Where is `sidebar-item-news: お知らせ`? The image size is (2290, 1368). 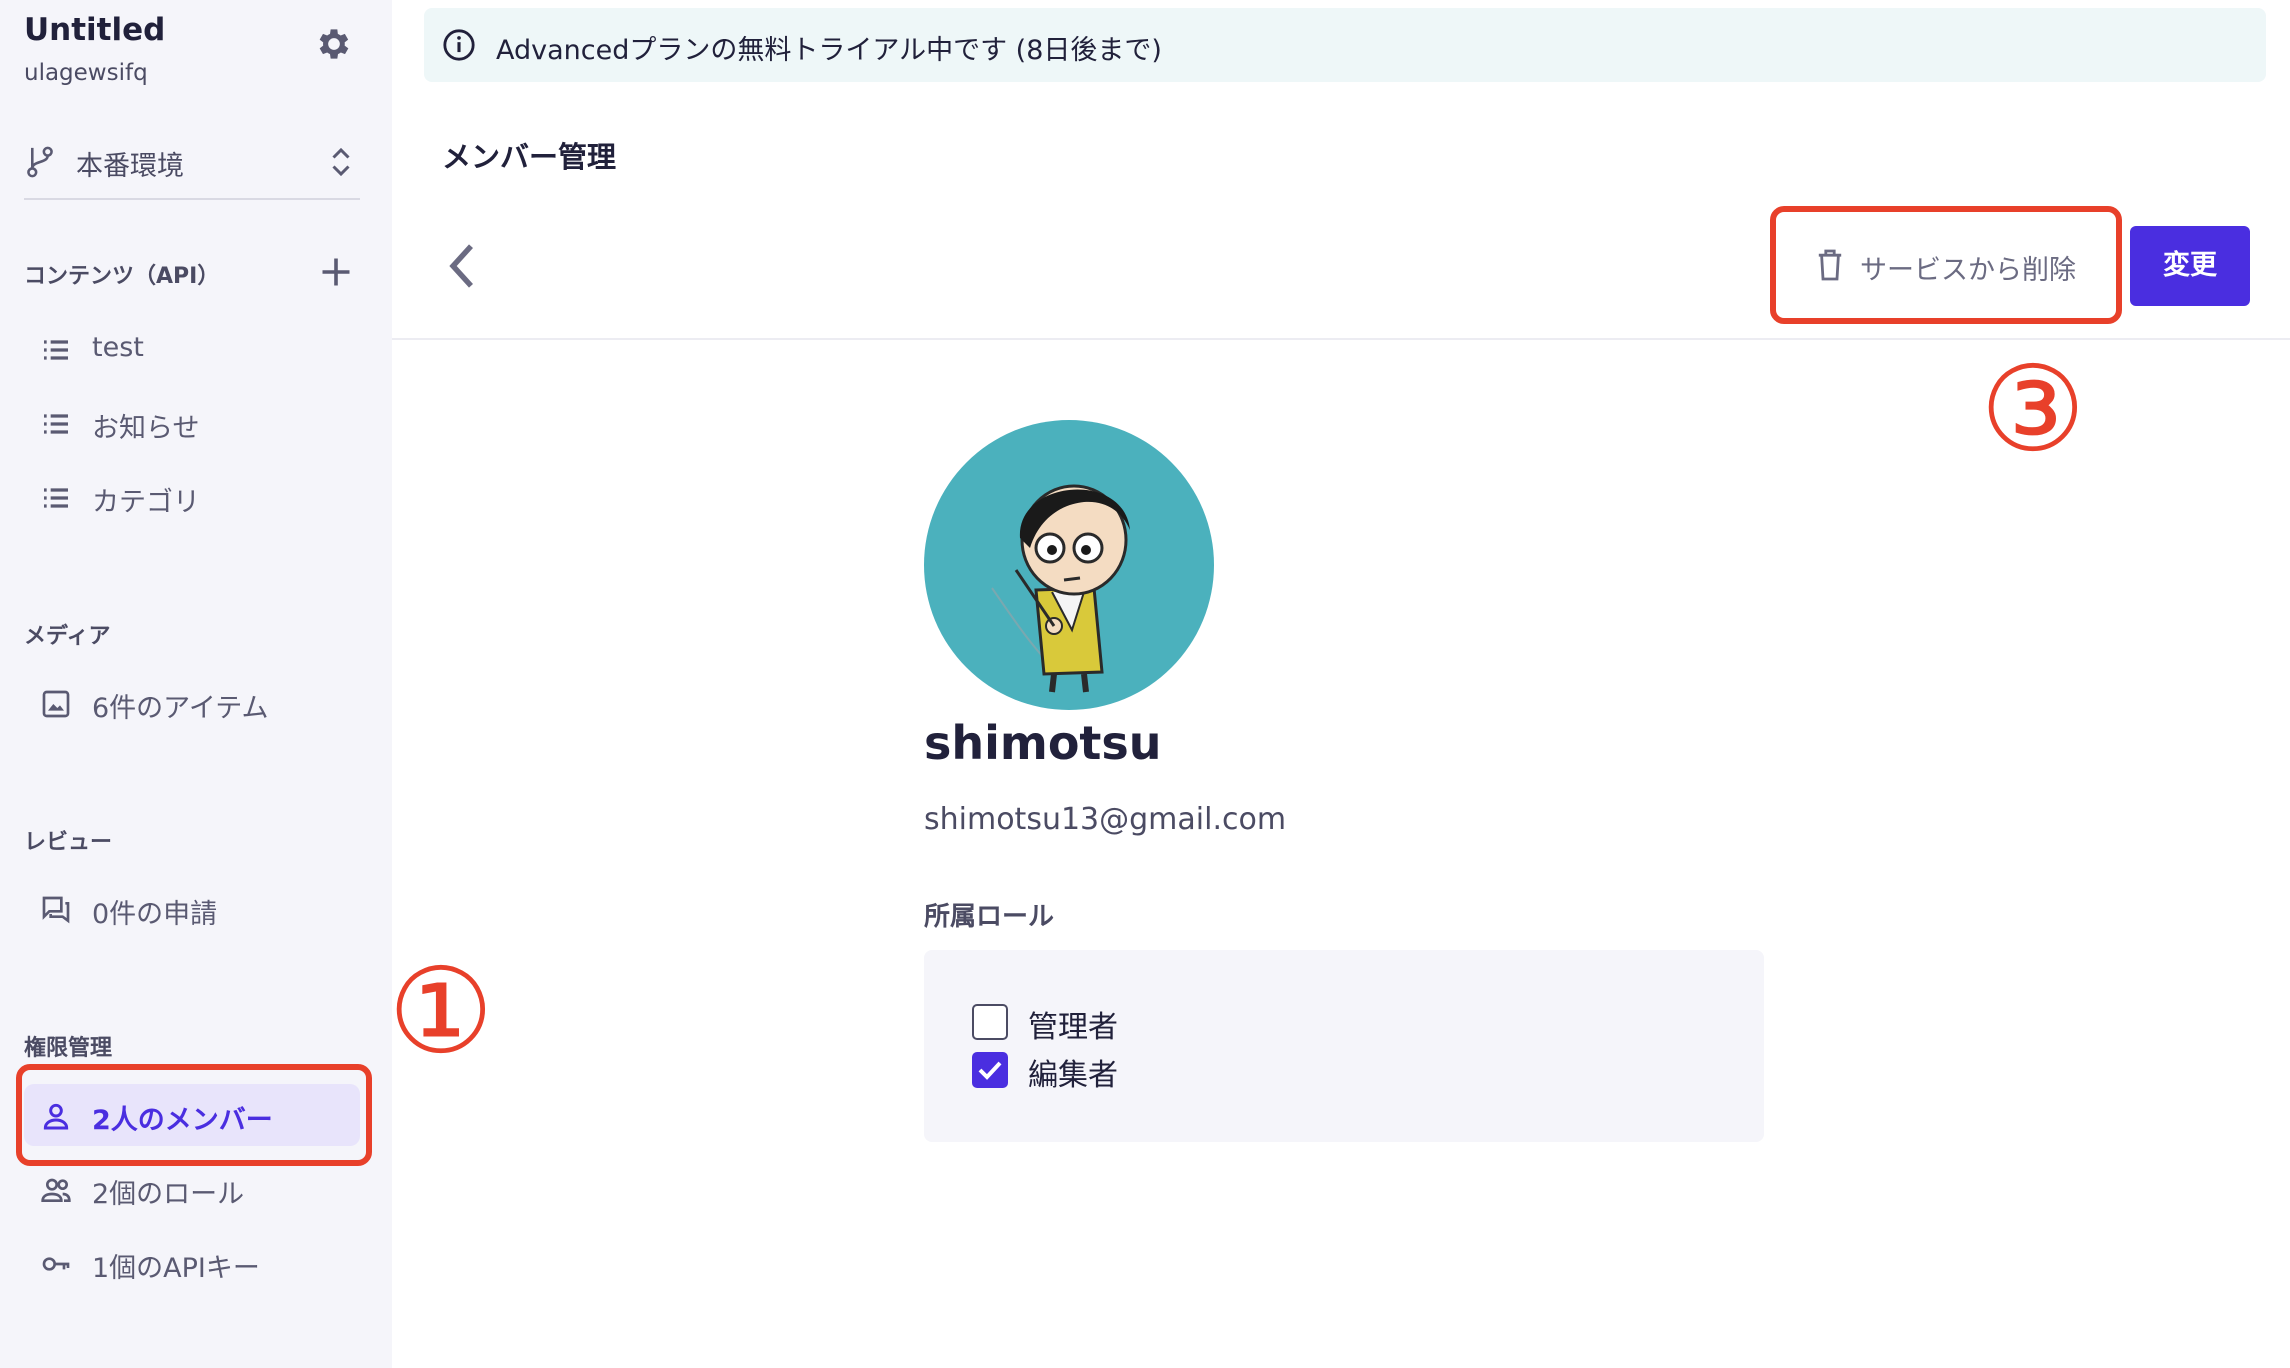
sidebar-item-news: お知らせ is located at coordinates (192, 423).